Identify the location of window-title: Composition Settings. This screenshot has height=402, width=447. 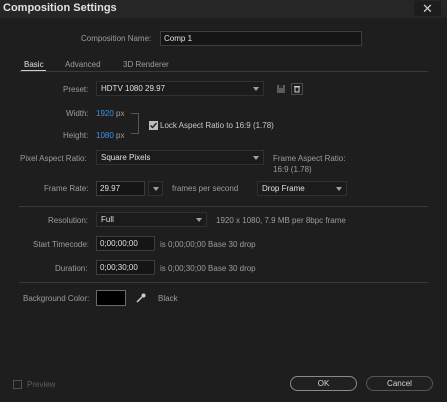
(60, 8).